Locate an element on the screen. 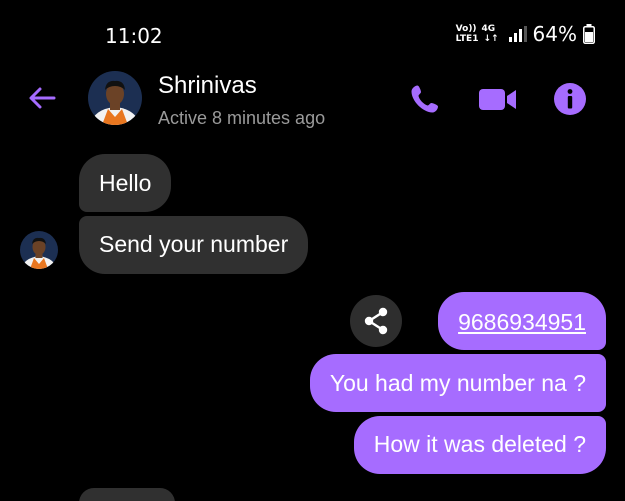 This screenshot has width=625, height=501. share-icon is located at coordinates (376, 321).